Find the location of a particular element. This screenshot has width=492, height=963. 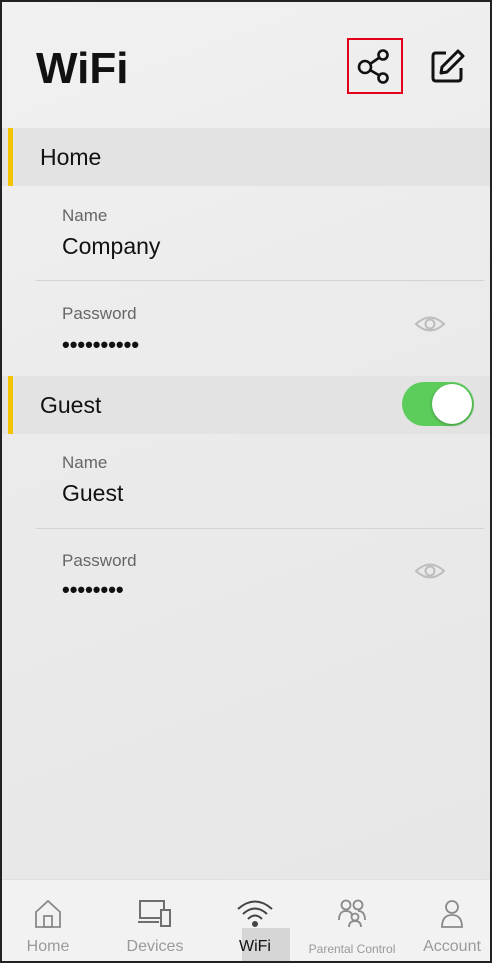

edit-button is located at coordinates (448, 66).